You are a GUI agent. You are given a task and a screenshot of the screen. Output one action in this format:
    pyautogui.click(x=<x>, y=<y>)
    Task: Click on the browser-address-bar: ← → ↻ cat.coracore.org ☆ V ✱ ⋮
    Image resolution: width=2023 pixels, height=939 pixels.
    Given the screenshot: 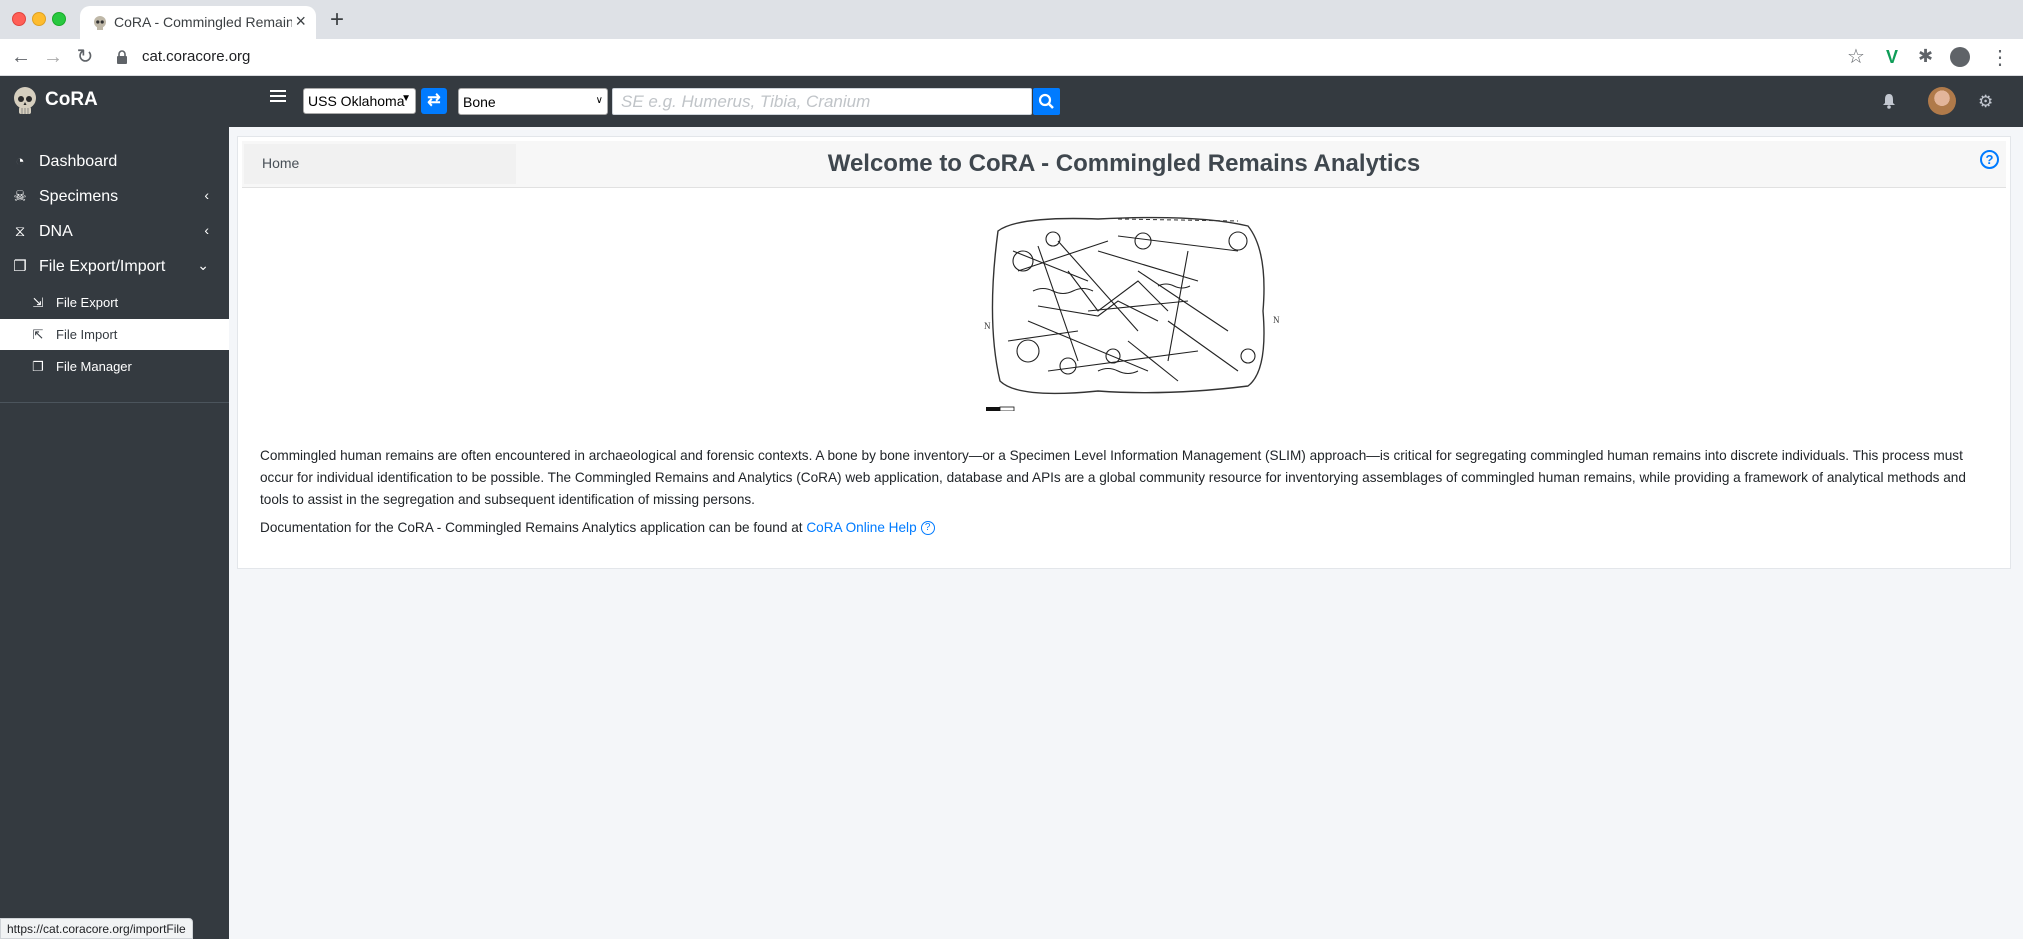 What is the action you would take?
    pyautogui.click(x=1011, y=57)
    